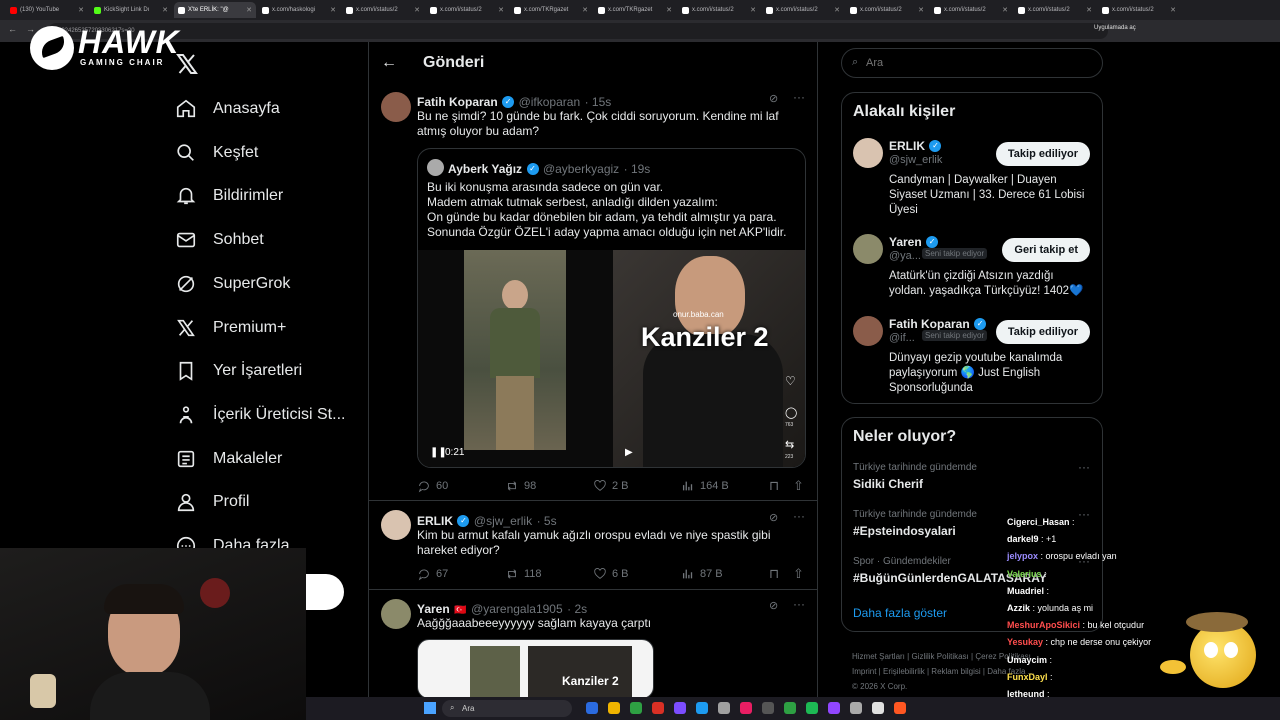  Describe the element at coordinates (523, 574) in the screenshot. I see `repost-button: 118` at that location.